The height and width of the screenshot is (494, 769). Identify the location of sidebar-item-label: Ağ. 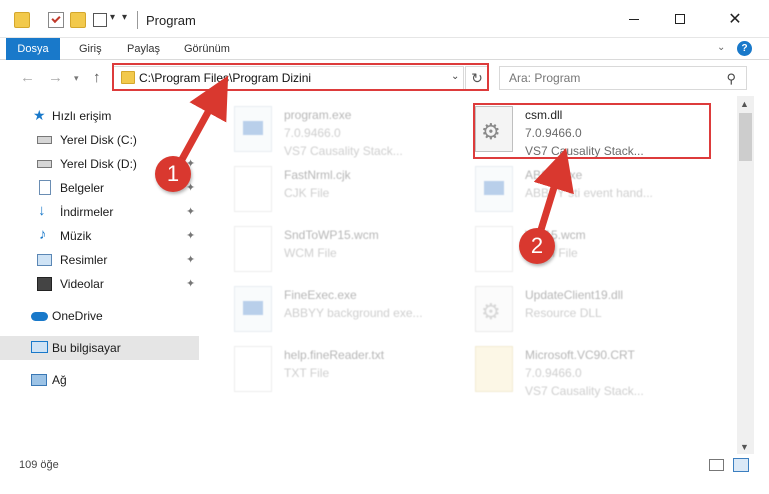
(59, 380).